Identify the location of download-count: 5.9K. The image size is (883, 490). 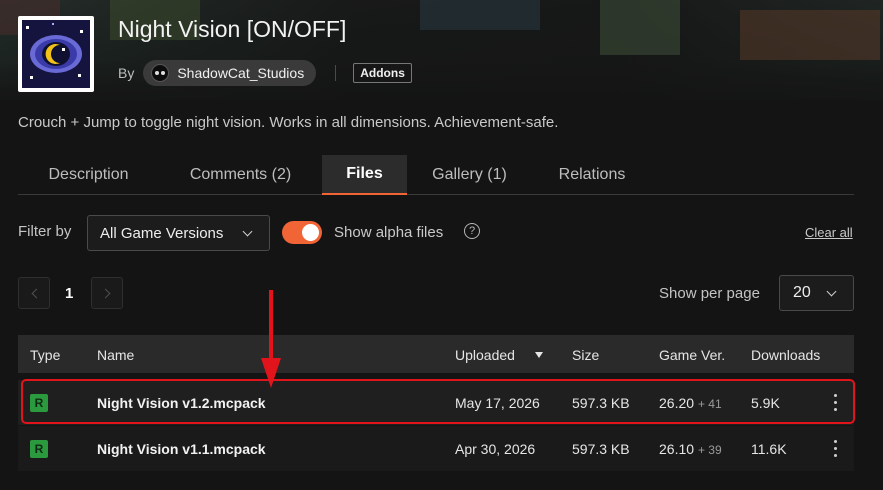
(765, 403).